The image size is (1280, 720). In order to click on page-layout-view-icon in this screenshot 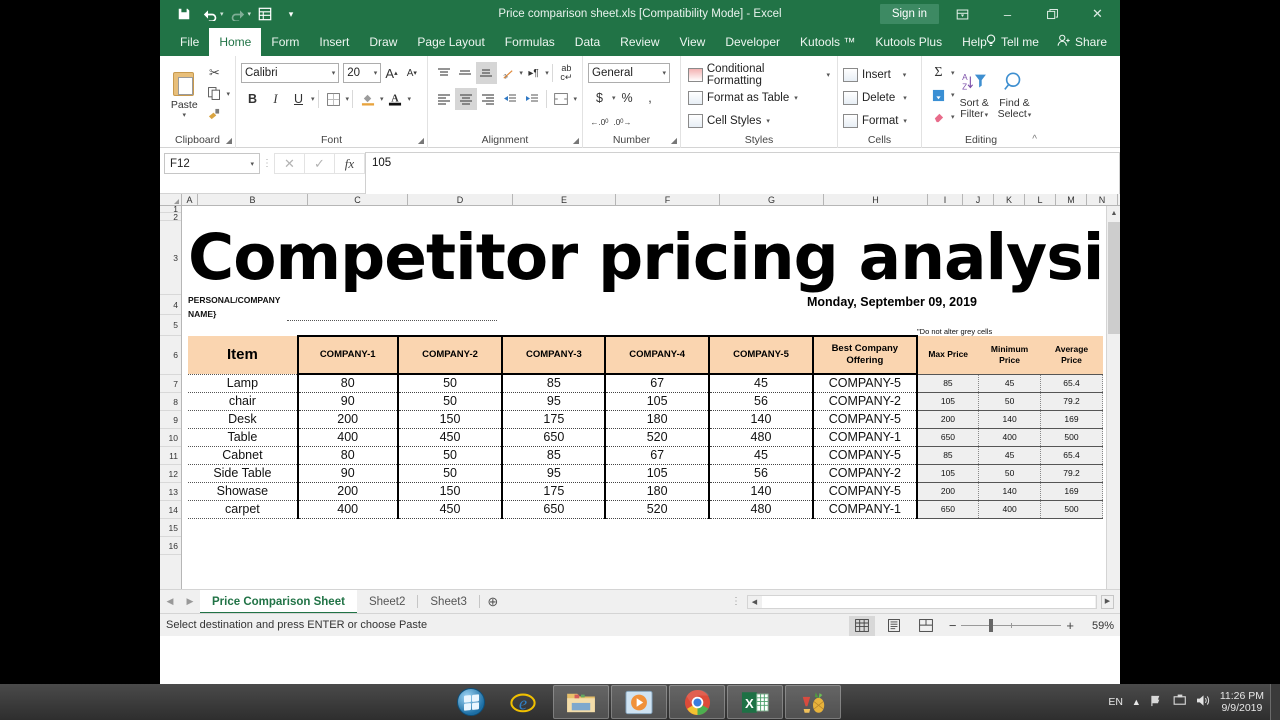, I will do `click(894, 626)`.